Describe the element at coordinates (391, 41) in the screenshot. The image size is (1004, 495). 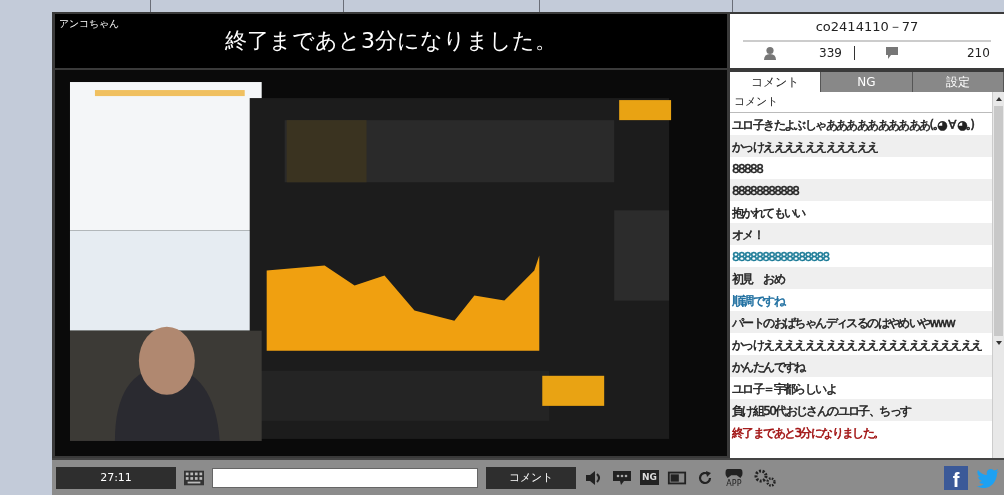
I see `announcement-text: 終了まであと3分になりました。` at that location.